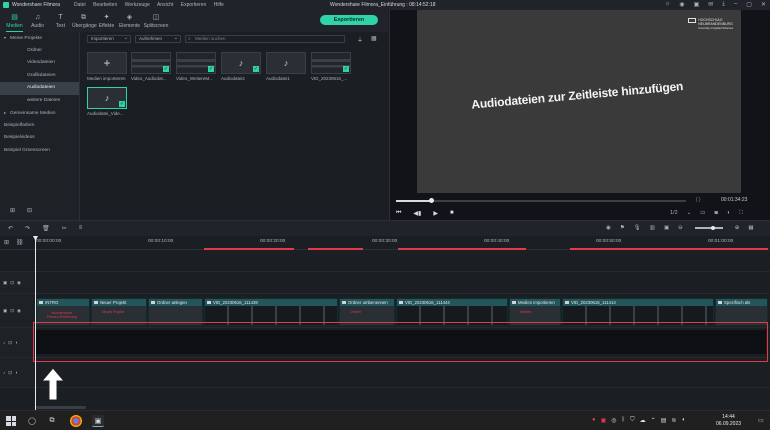 This screenshot has height=430, width=770. Describe the element at coordinates (39, 88) in the screenshot. I see `sidebar-item-audiodateien: Audiodateien` at that location.